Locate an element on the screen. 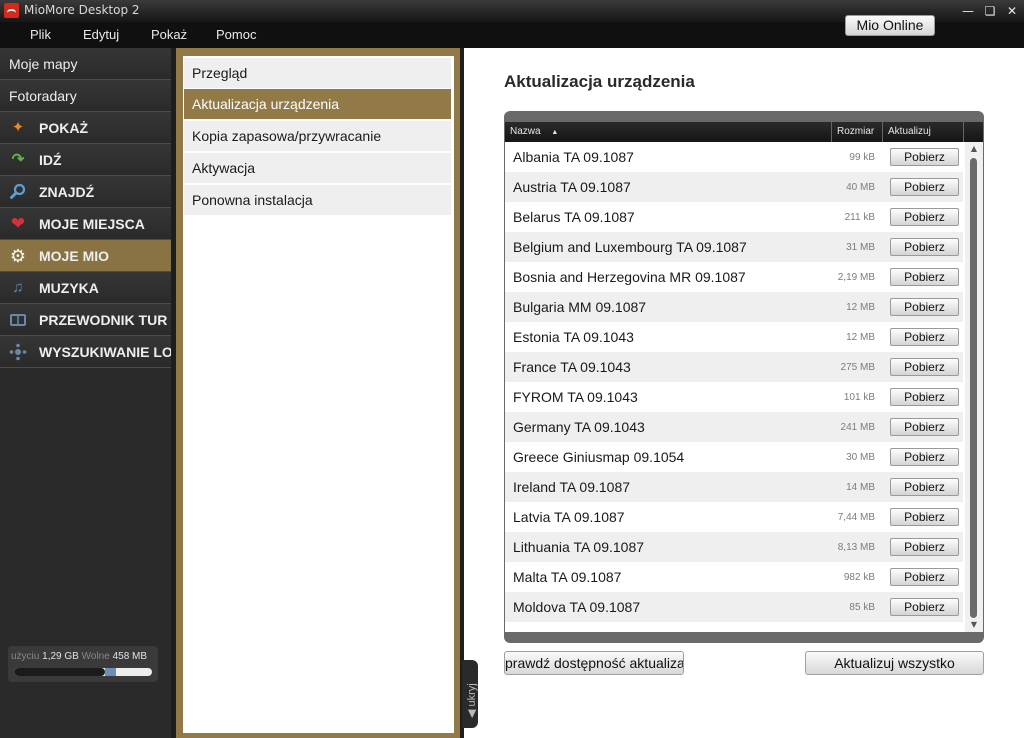  sidebar-item-moje-miejsca: ❤ MOJE MIEJSCA is located at coordinates (85, 224).